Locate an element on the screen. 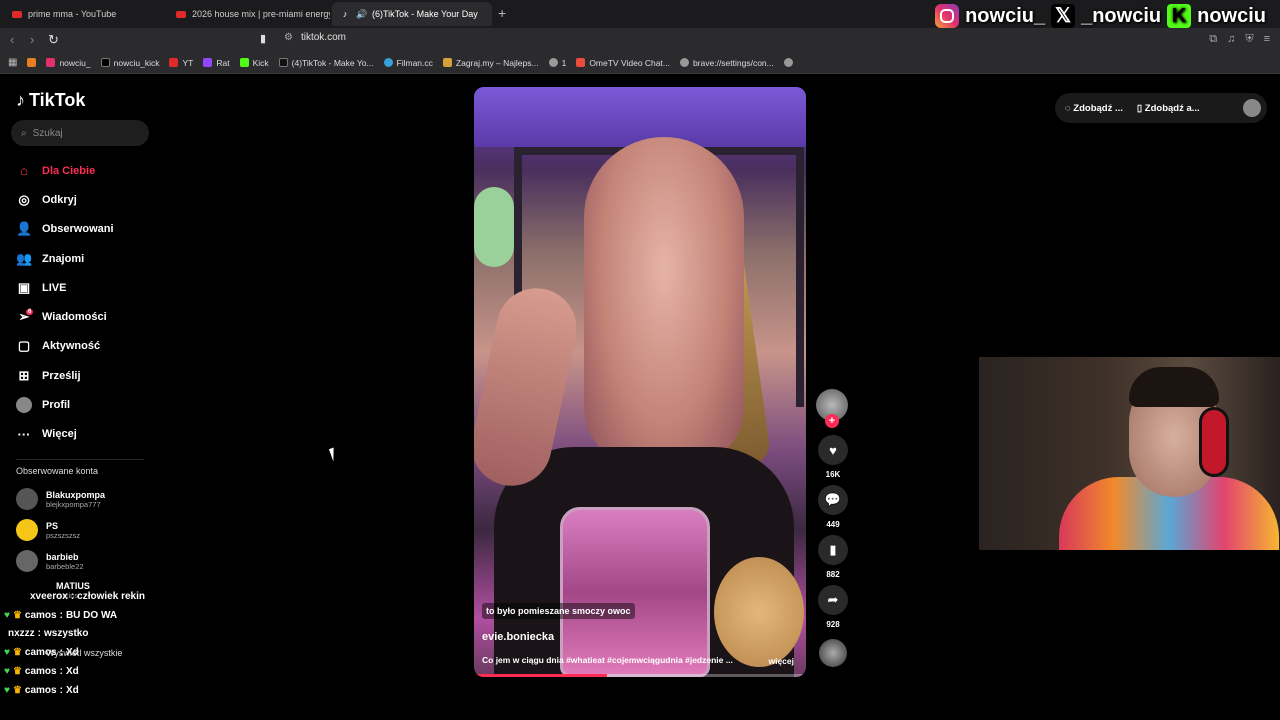 This screenshot has width=1280, height=720. sidebar-item-label: LIVE is located at coordinates (54, 287).